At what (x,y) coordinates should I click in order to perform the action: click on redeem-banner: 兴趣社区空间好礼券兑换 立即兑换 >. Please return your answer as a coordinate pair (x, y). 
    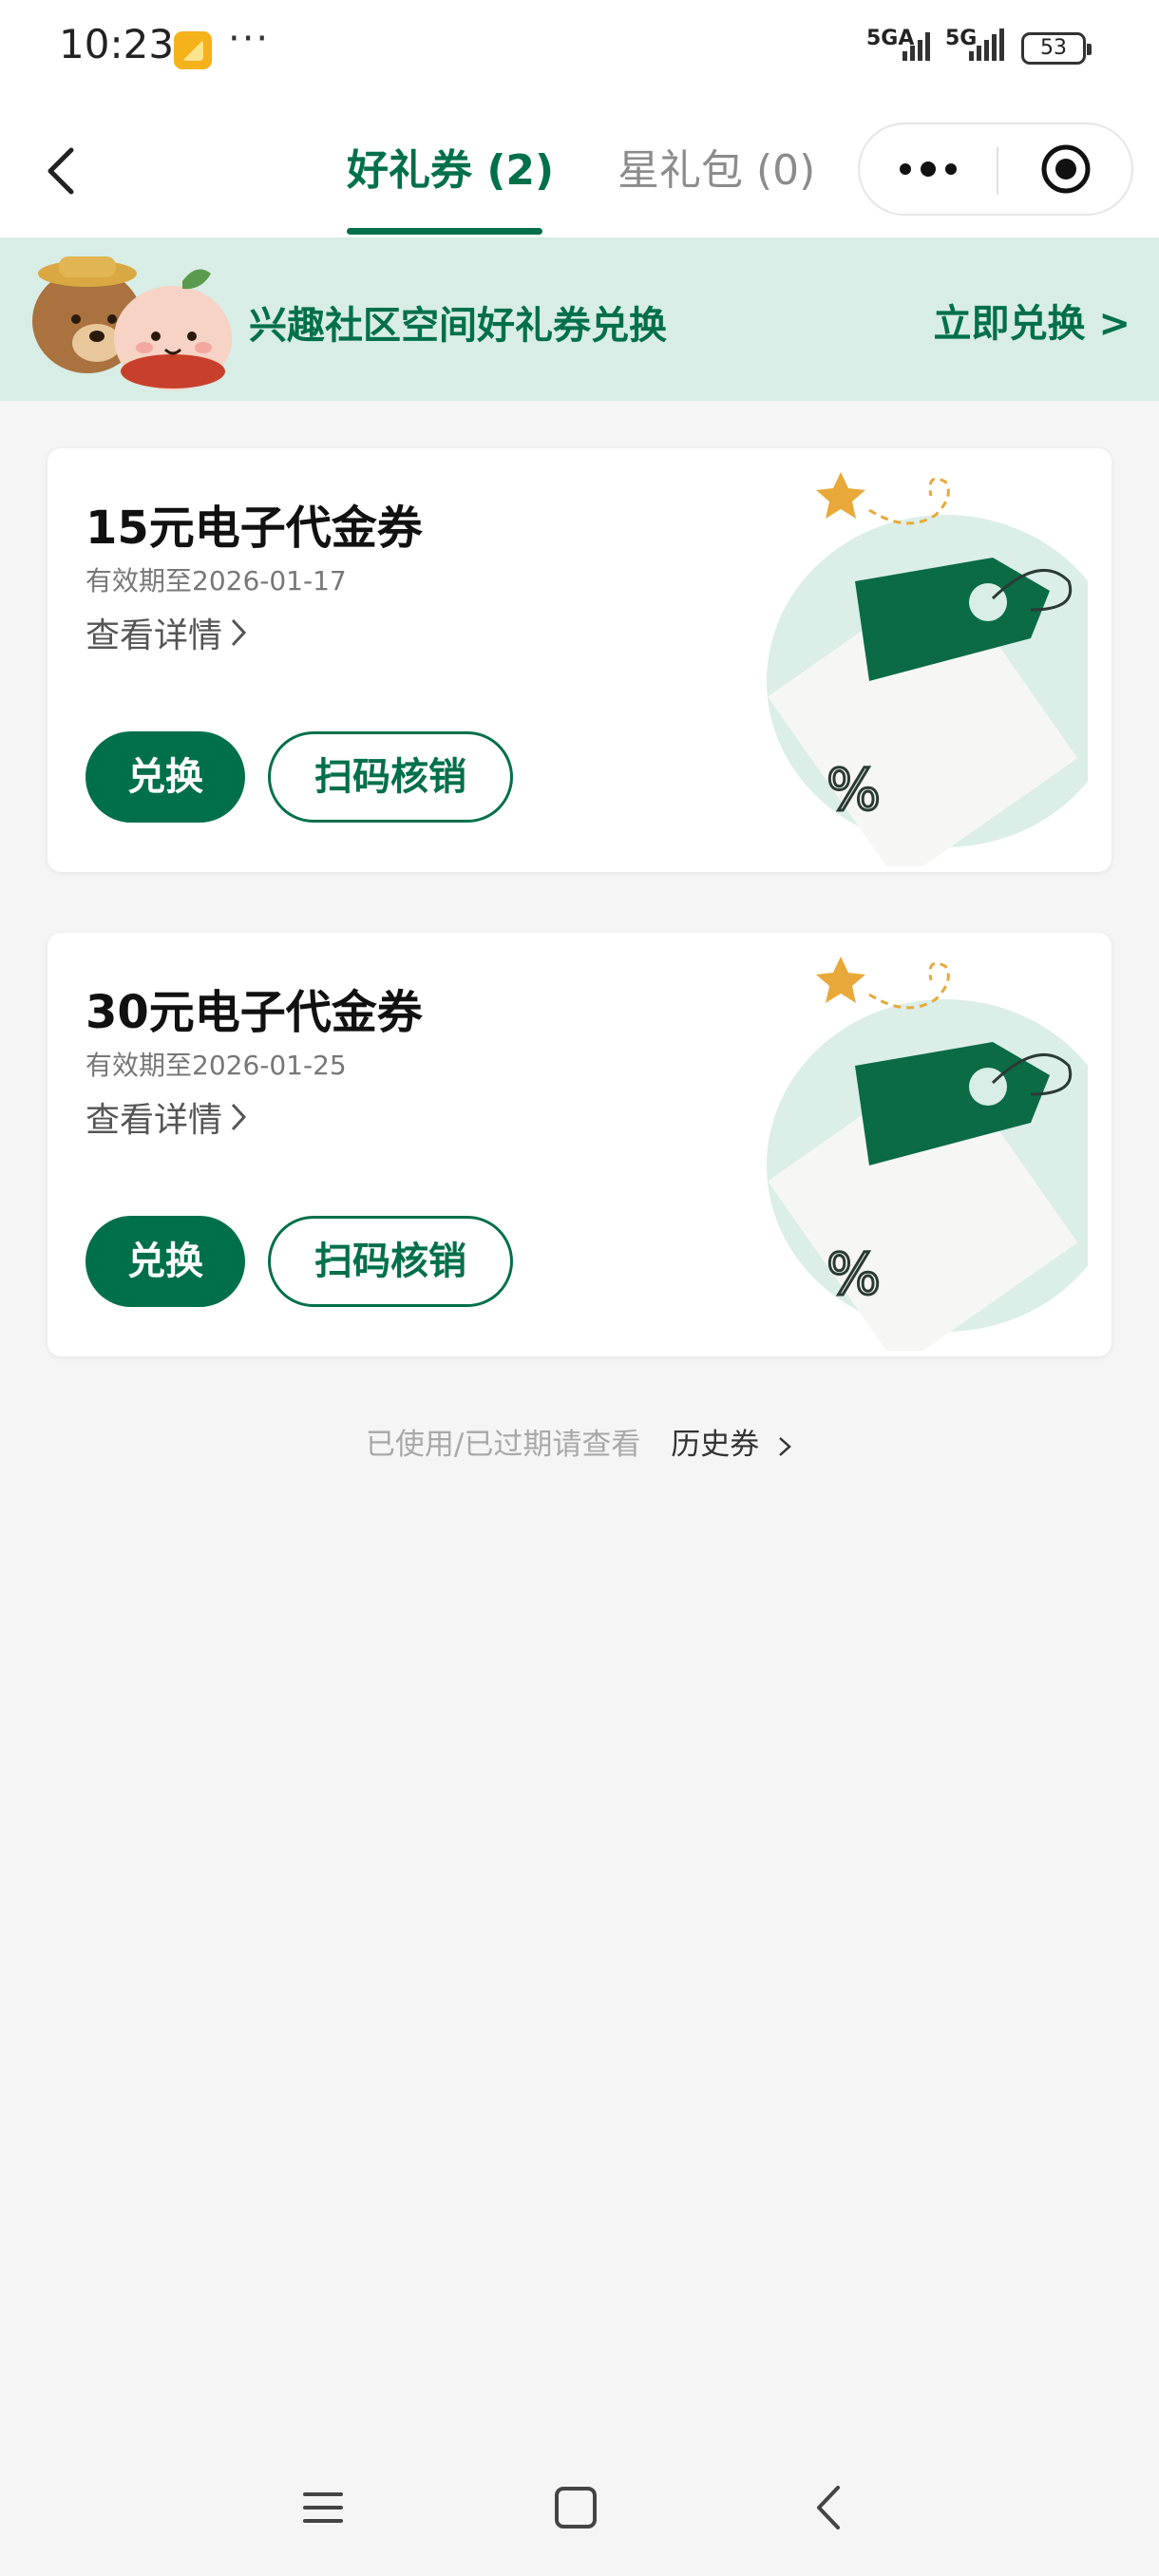
    Looking at the image, I should click on (579, 319).